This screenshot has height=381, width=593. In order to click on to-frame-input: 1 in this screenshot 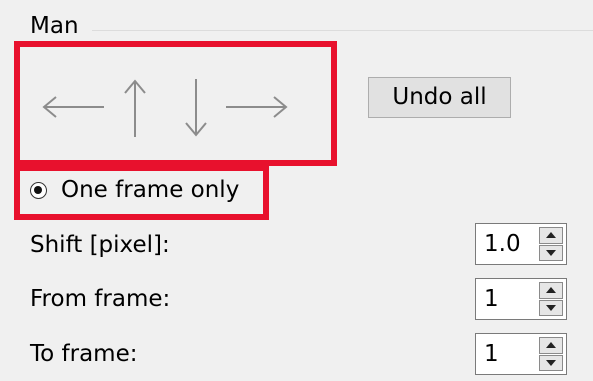, I will do `click(507, 354)`.